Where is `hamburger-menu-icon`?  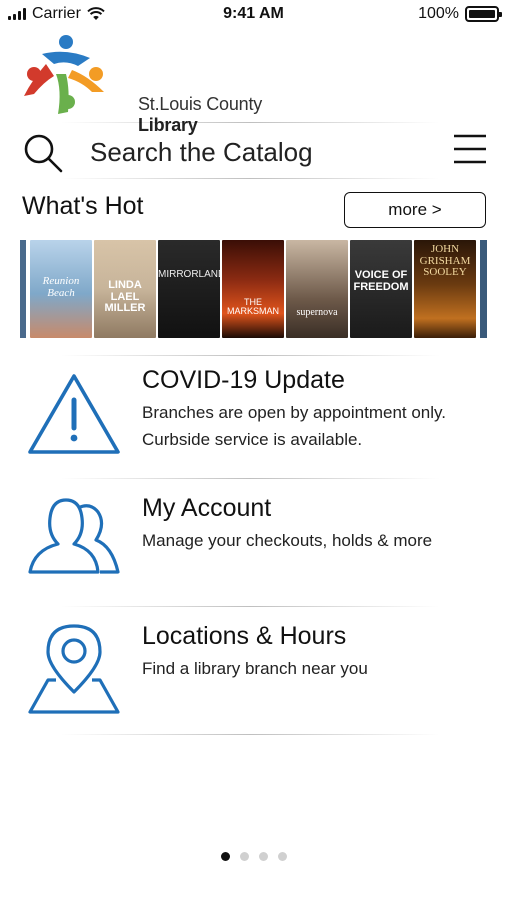 hamburger-menu-icon is located at coordinates (470, 149).